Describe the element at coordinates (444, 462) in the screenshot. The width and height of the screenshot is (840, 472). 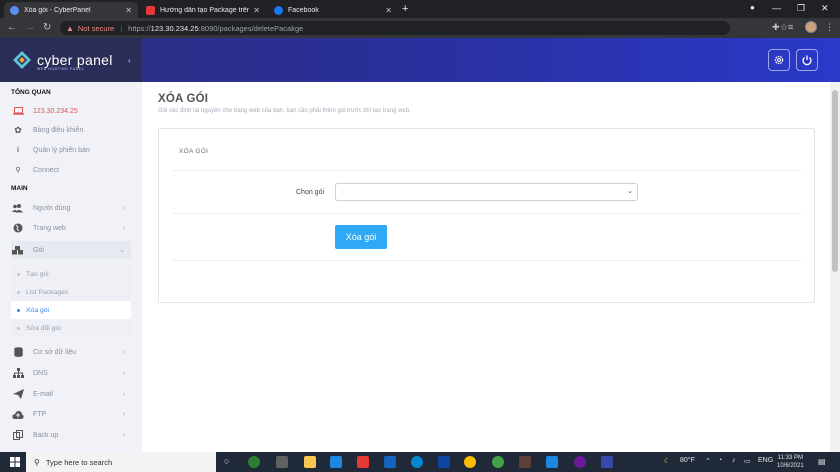
I see `zalo-icon` at that location.